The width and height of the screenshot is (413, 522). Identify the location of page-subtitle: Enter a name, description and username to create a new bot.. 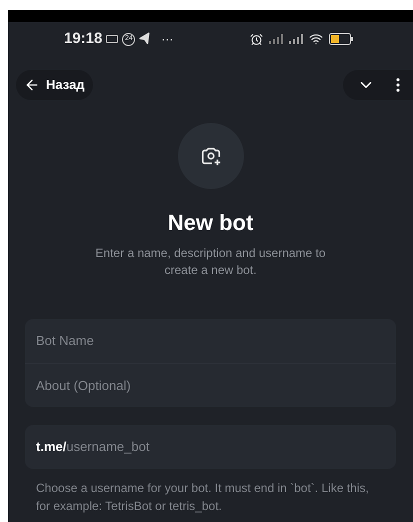
(210, 262).